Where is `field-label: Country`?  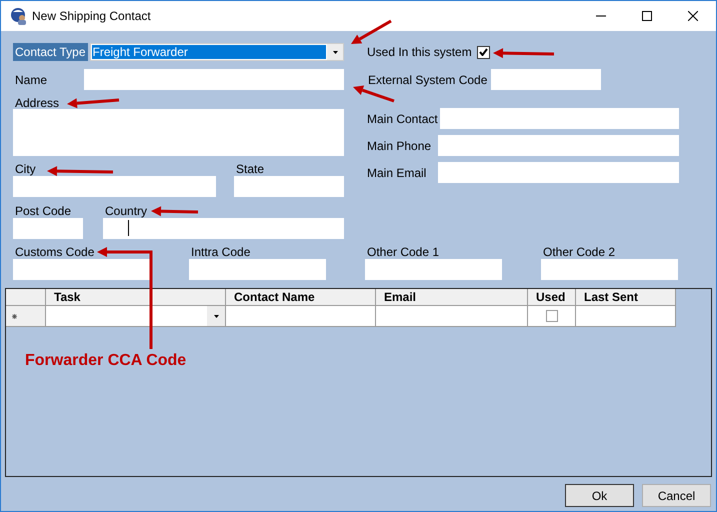 field-label: Country is located at coordinates (126, 211).